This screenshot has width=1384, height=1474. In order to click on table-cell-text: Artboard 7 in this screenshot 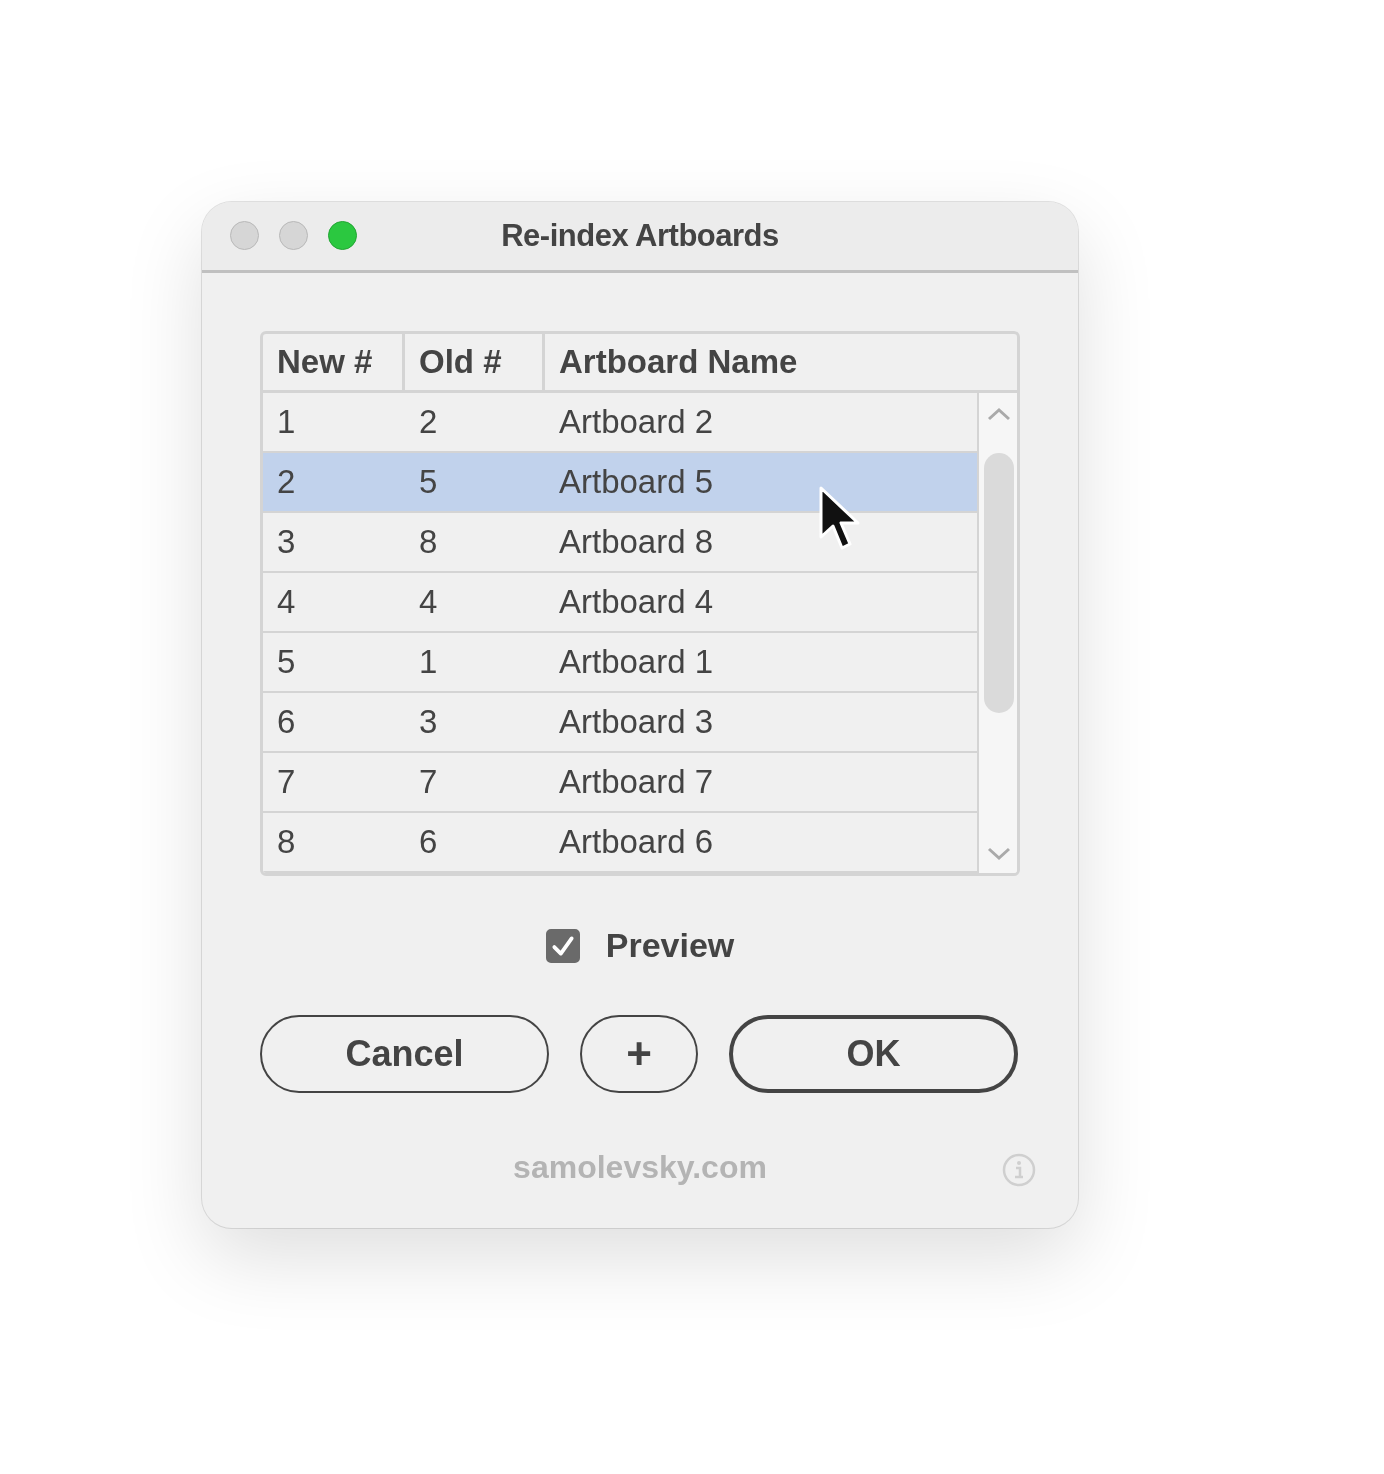, I will do `click(636, 782)`.